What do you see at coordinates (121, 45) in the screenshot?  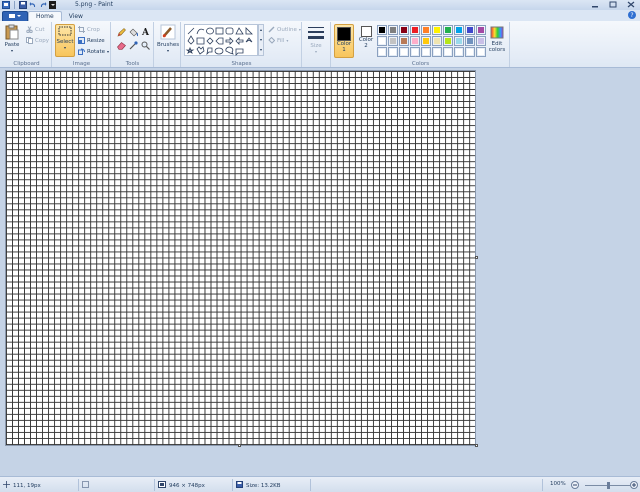 I see `eraser-icon` at bounding box center [121, 45].